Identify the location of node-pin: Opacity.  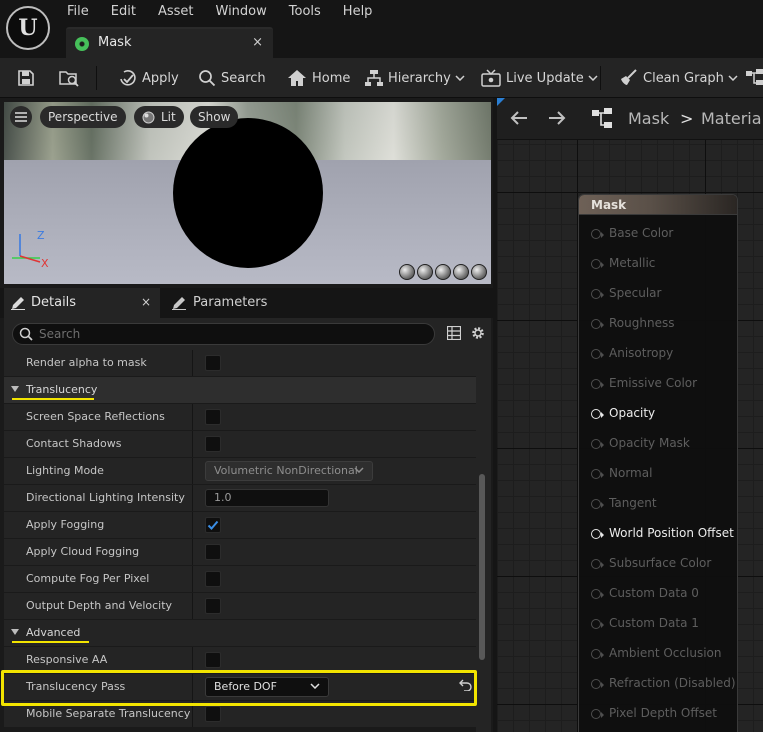
(666, 414).